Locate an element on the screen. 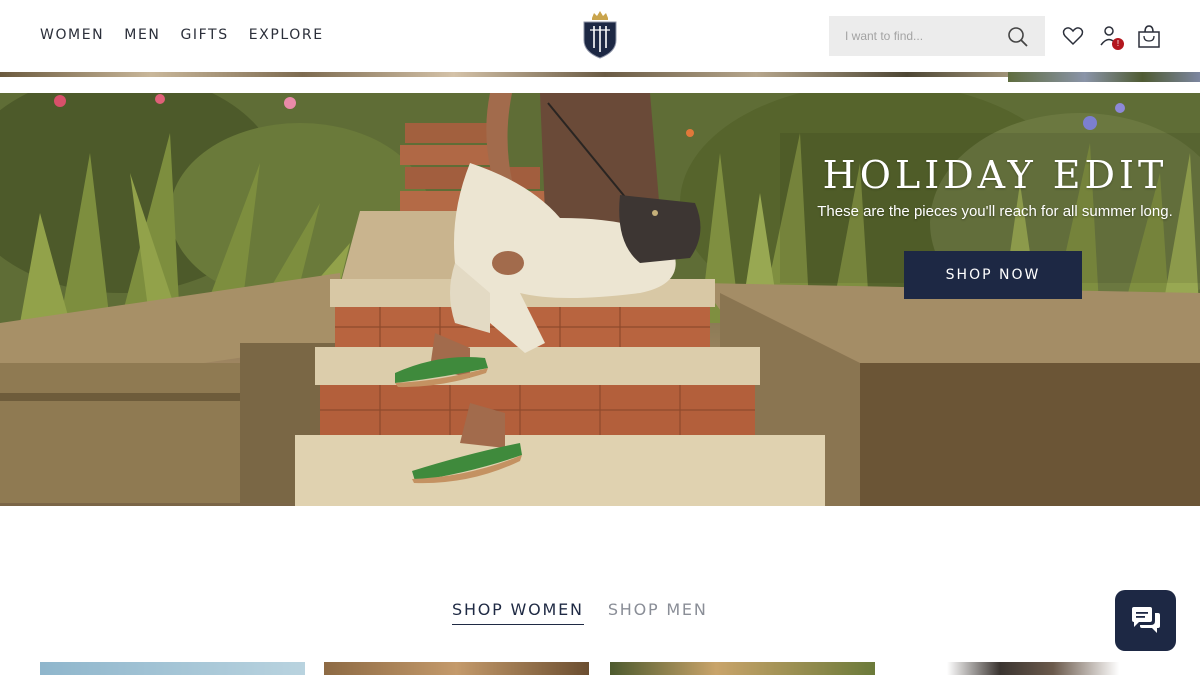 Image resolution: width=1200 pixels, height=675 pixels. nav-men: MEN is located at coordinates (142, 35).